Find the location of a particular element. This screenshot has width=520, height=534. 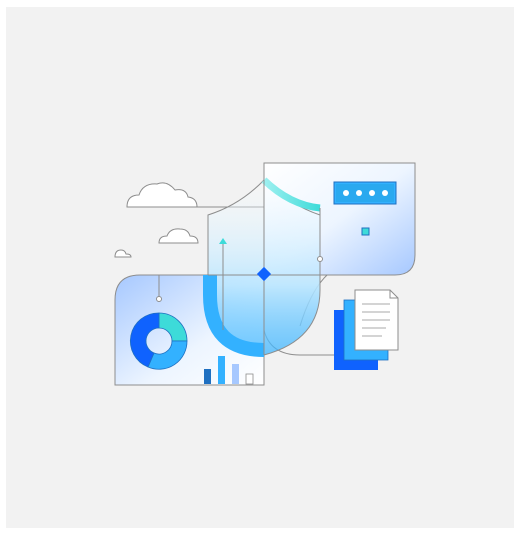

password-field-icon is located at coordinates (365, 193).